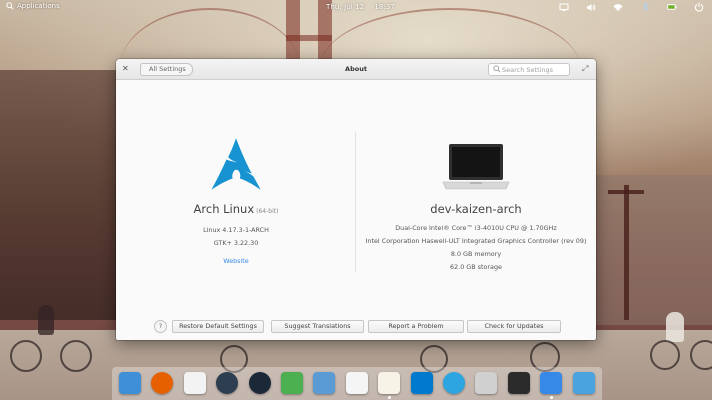 This screenshot has height=400, width=712. I want to click on game-icon, so click(292, 383).